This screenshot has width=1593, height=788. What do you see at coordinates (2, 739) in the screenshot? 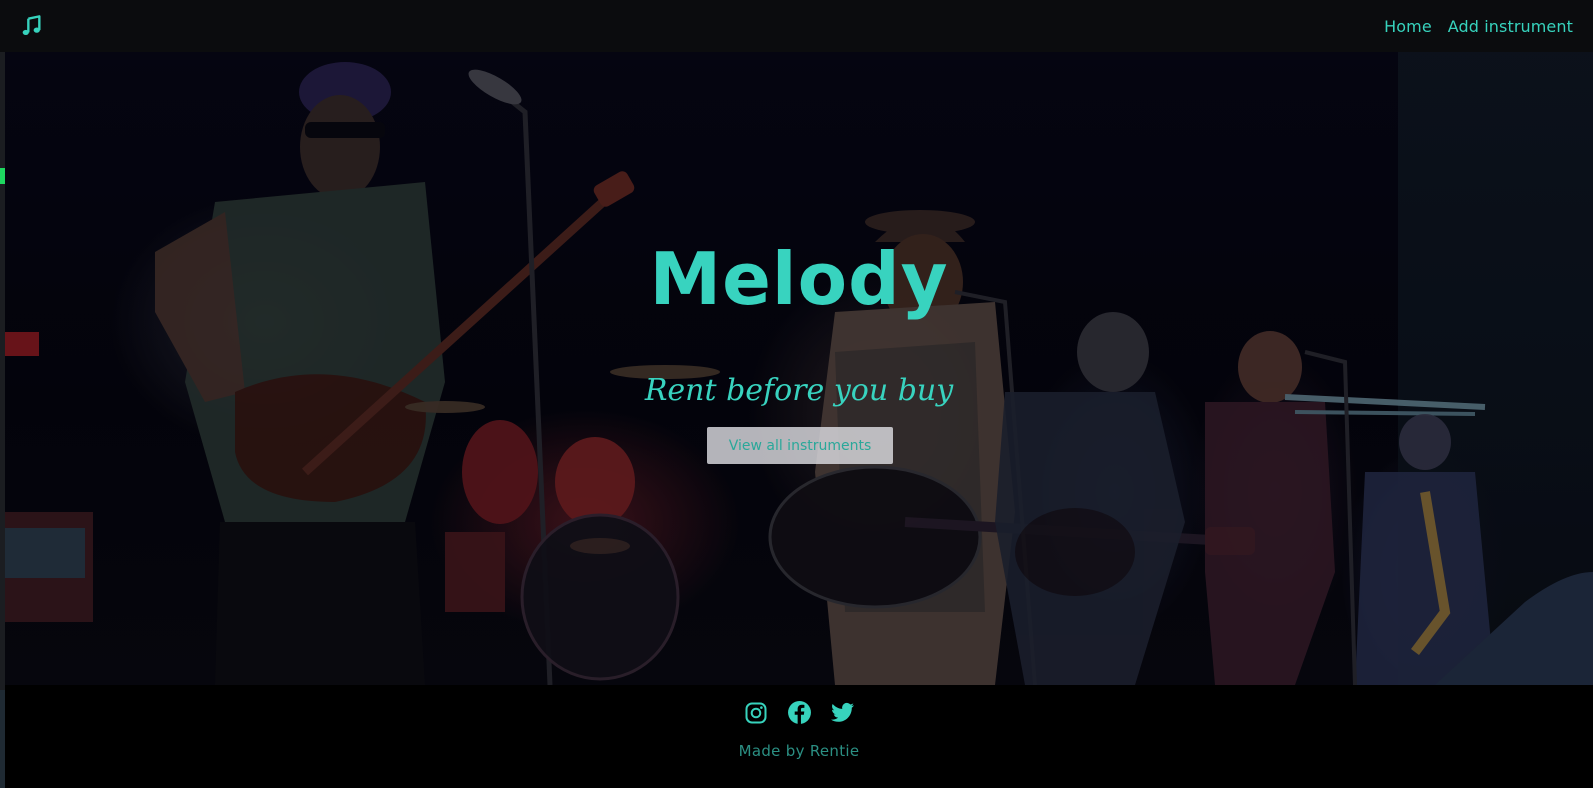
I see `left-edge-panel` at bounding box center [2, 739].